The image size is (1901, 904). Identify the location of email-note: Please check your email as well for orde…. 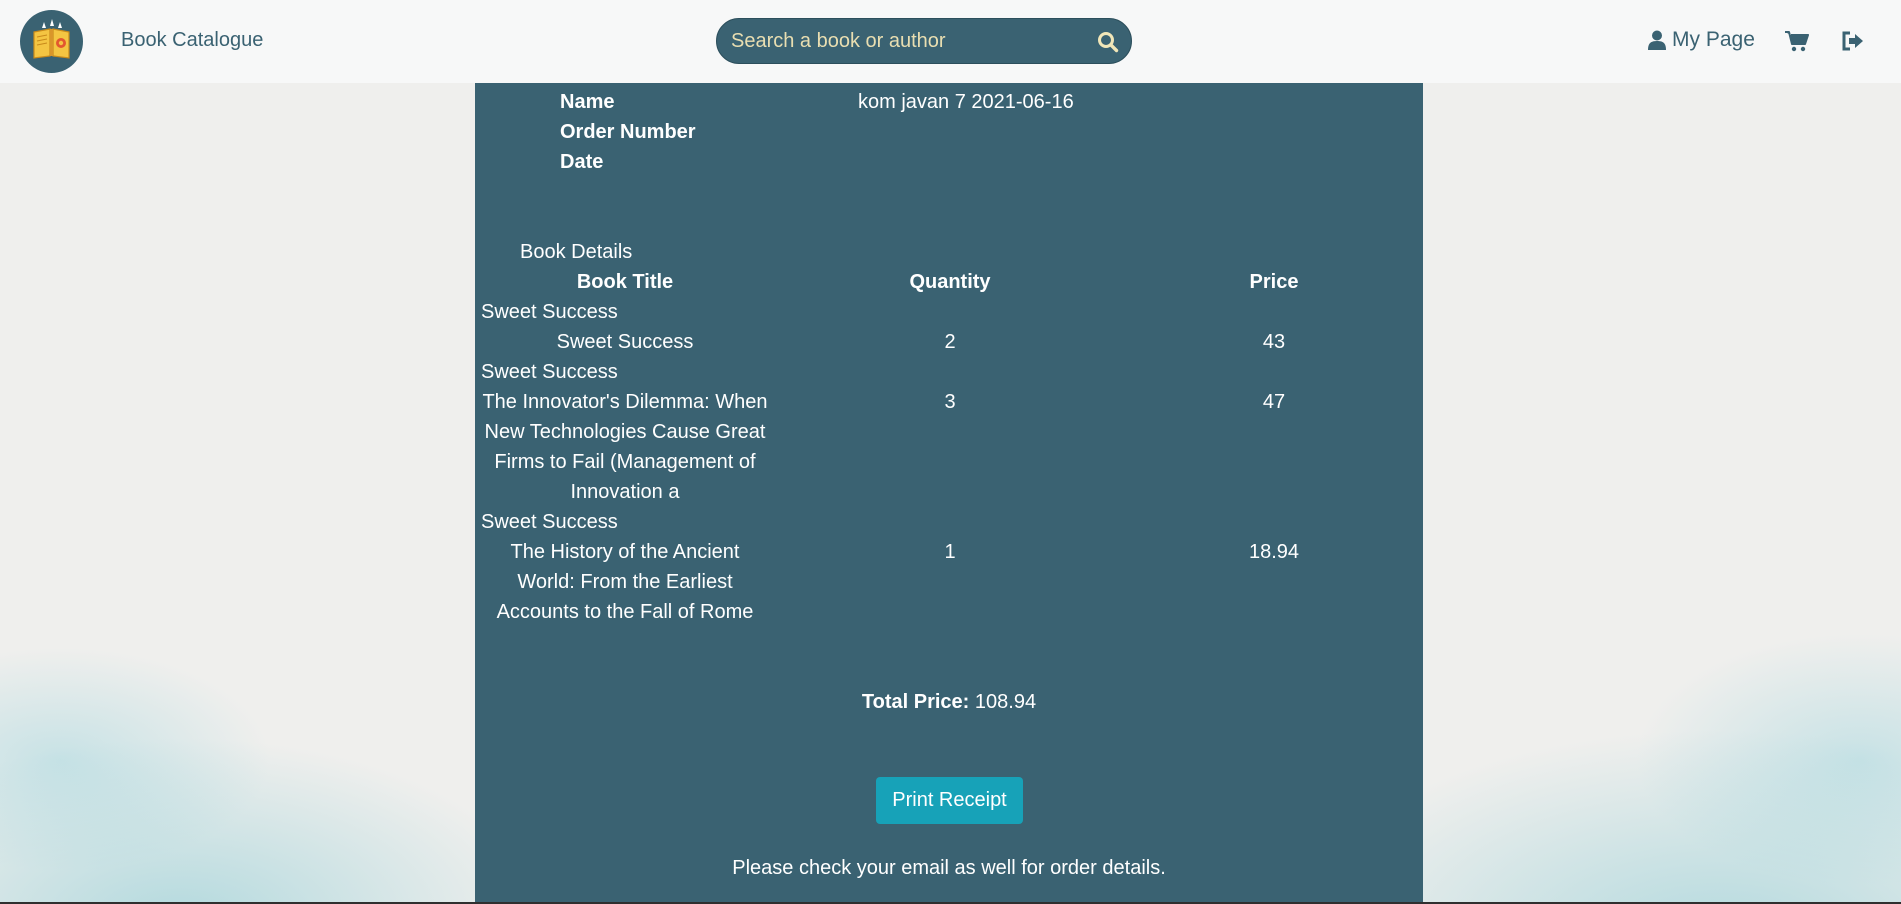
(949, 868).